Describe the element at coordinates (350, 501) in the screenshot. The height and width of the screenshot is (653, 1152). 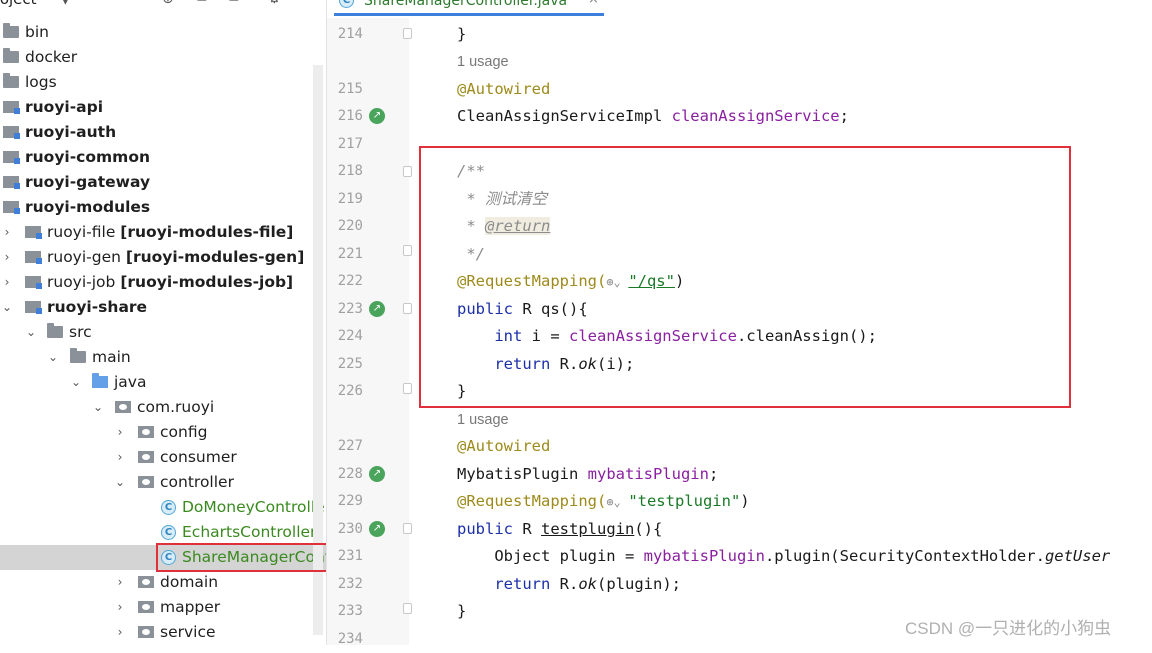
I see `line-number: 229` at that location.